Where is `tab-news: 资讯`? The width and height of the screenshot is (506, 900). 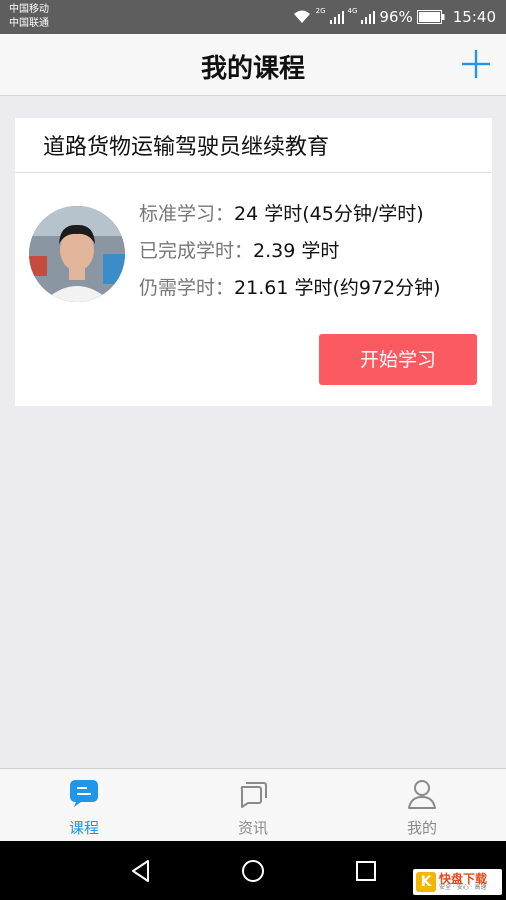
tab-news: 资讯 is located at coordinates (253, 805).